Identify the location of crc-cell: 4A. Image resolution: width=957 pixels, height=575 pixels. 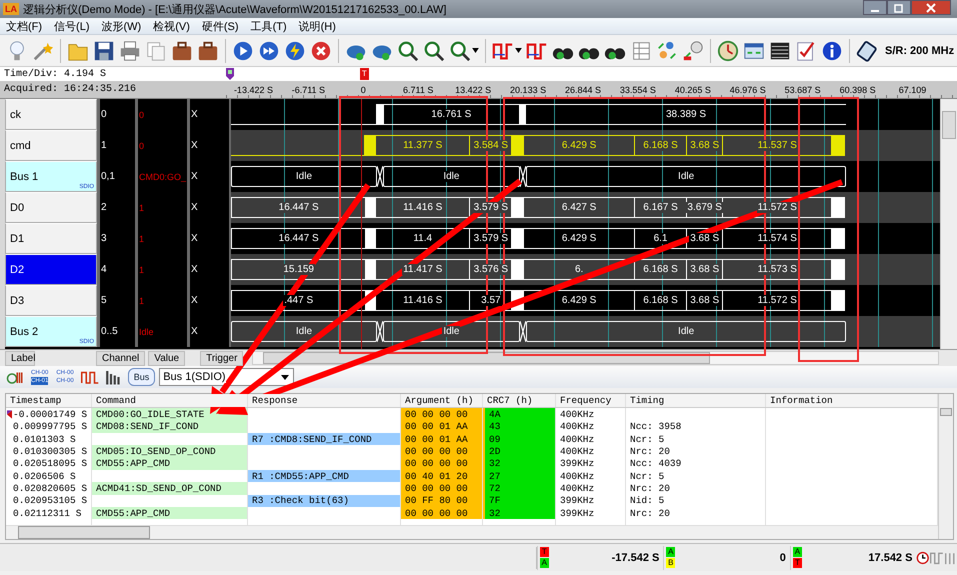
(519, 414).